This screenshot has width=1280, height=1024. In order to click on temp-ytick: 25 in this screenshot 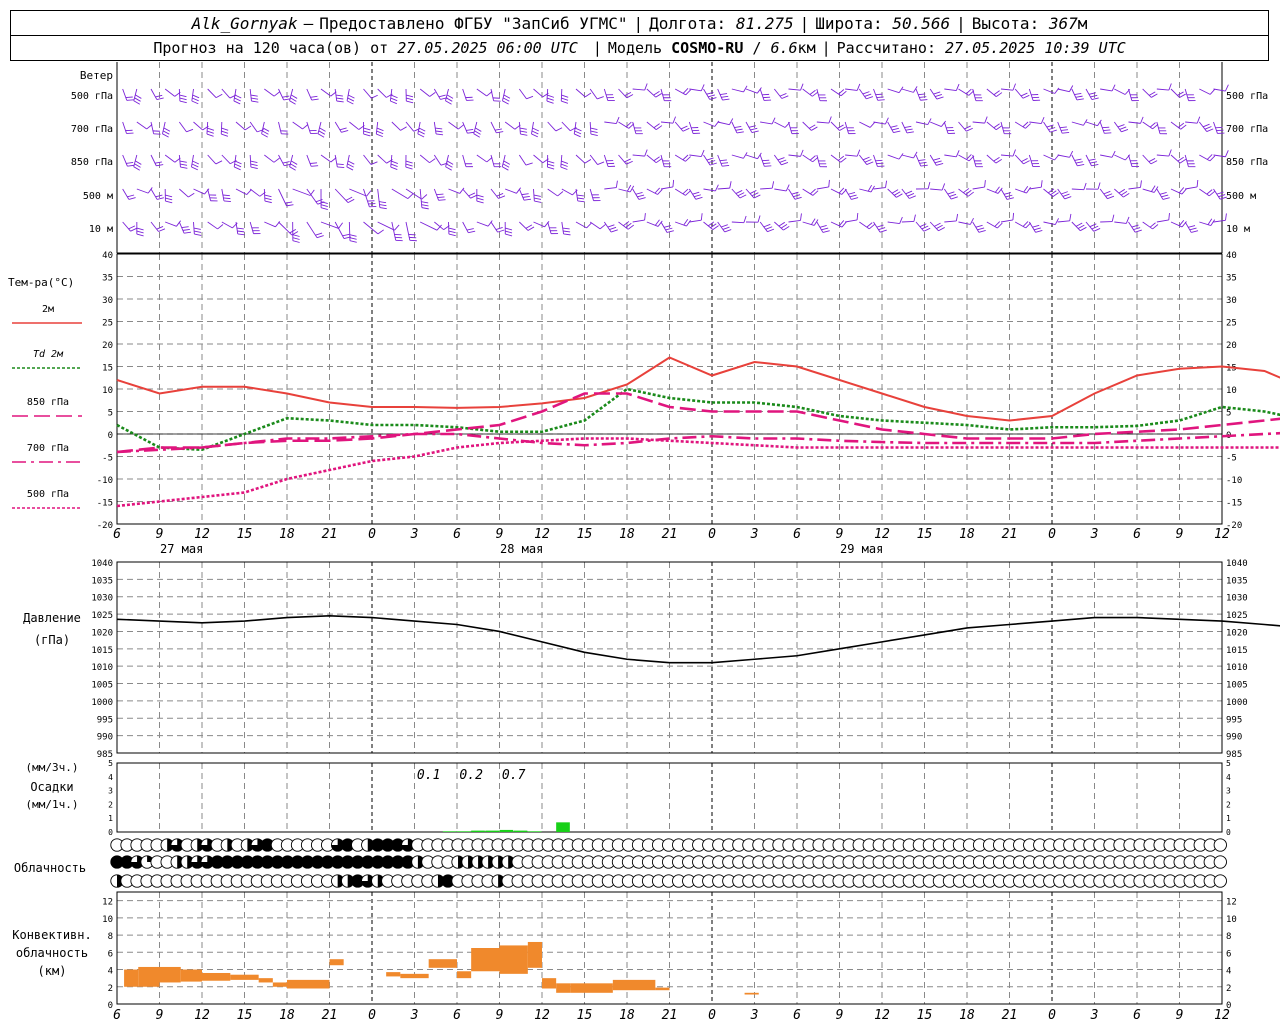, I will do `click(107, 324)`.